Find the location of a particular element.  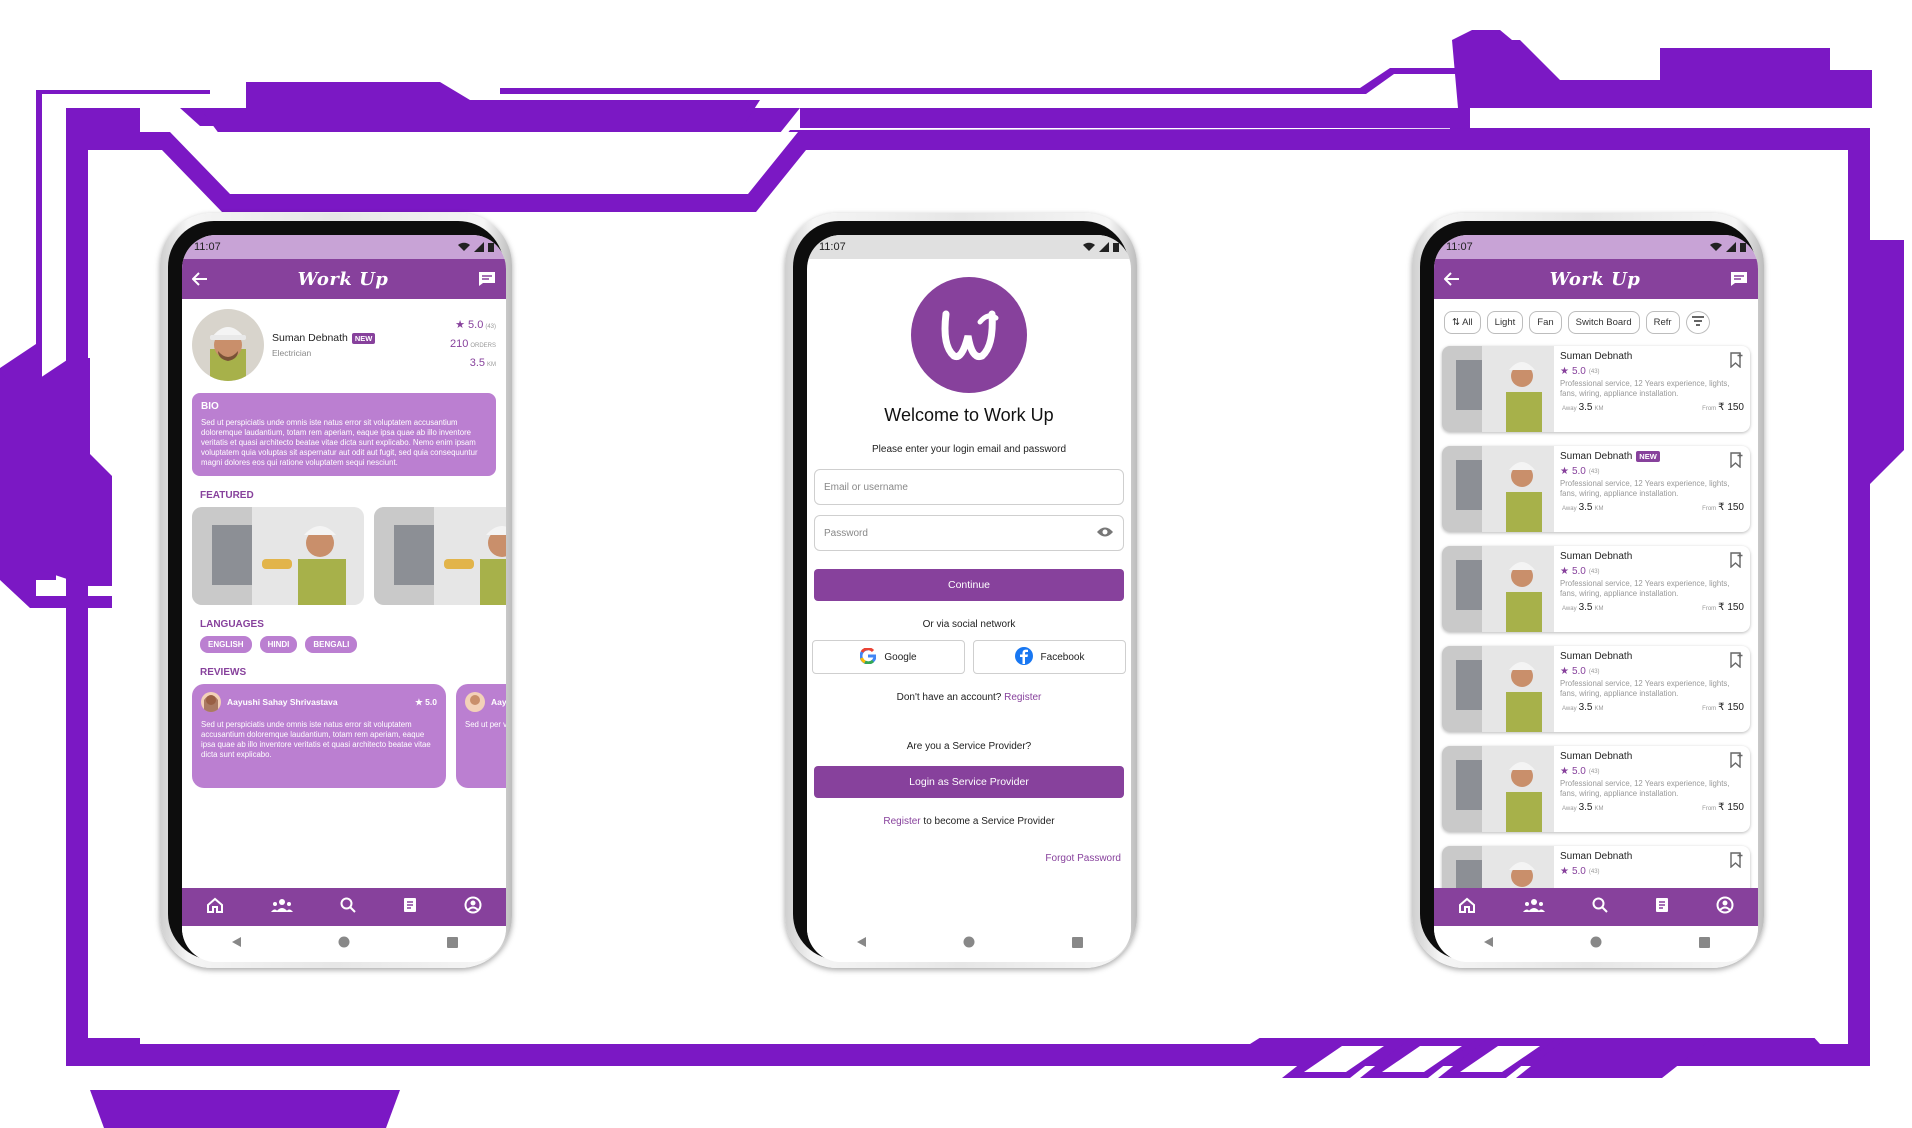

filter-bar: ⇅ All Light Fan Switch Board Refr is located at coordinates (1596, 319).